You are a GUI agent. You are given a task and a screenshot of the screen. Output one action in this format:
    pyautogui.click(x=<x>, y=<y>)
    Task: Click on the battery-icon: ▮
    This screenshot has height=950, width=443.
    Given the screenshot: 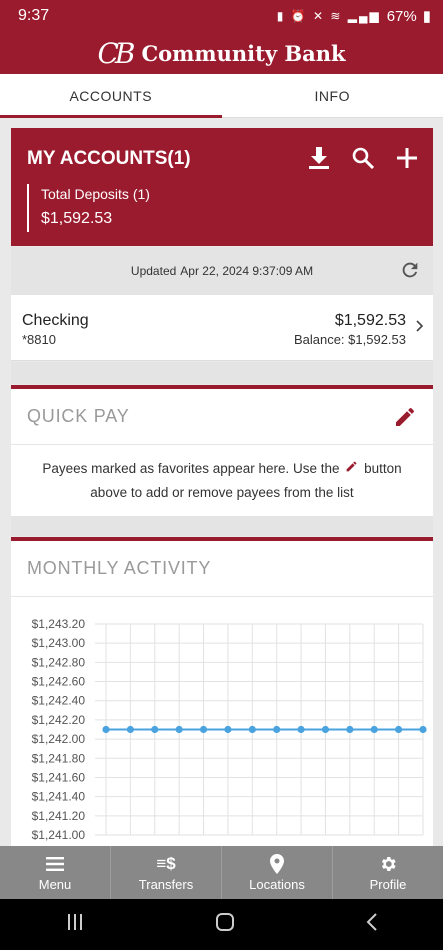 What is the action you would take?
    pyautogui.click(x=426, y=16)
    